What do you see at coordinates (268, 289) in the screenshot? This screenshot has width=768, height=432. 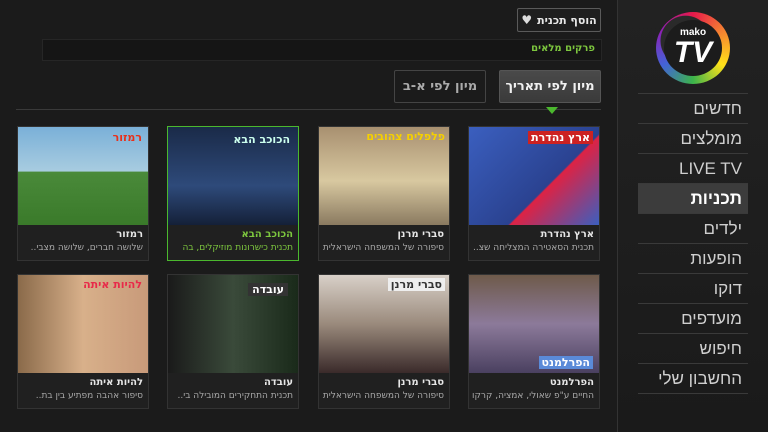 I see `thumb-title: עובדה` at bounding box center [268, 289].